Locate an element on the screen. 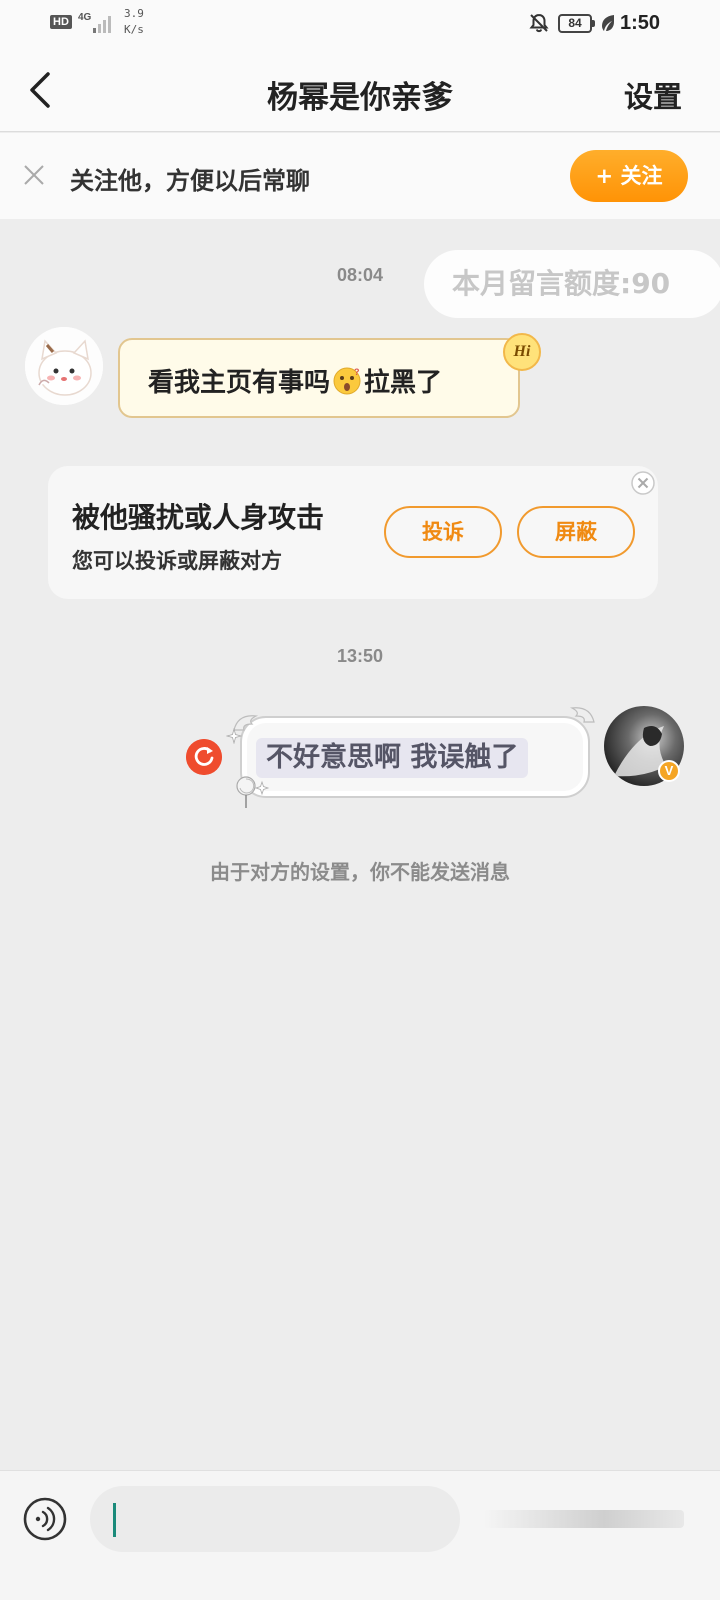 This screenshot has height=1600, width=720. report-button: 投诉 is located at coordinates (443, 532).